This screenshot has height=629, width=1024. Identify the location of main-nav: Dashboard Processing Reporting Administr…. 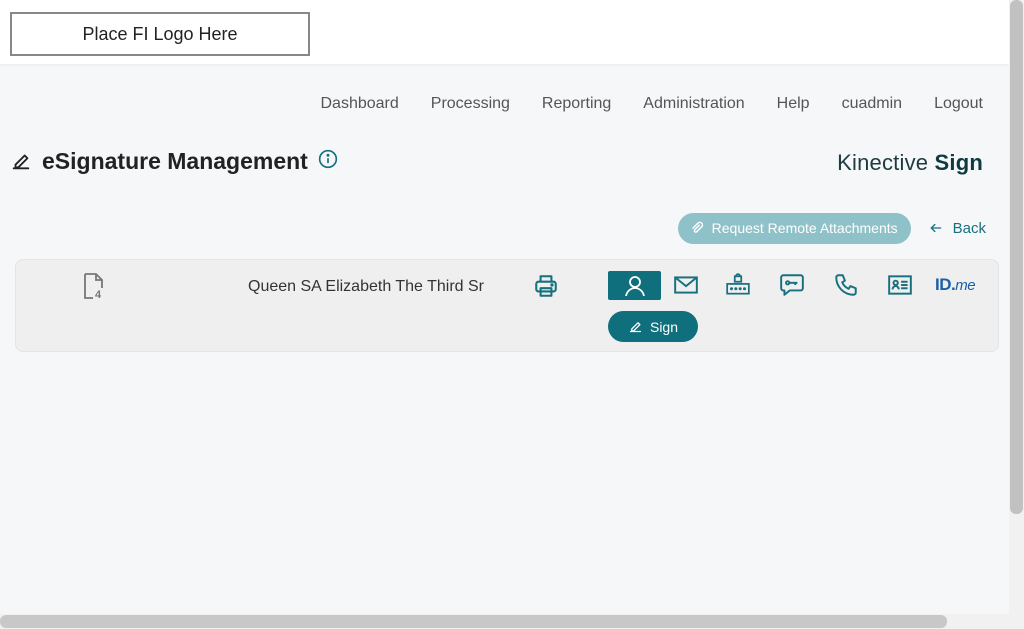
(651, 104).